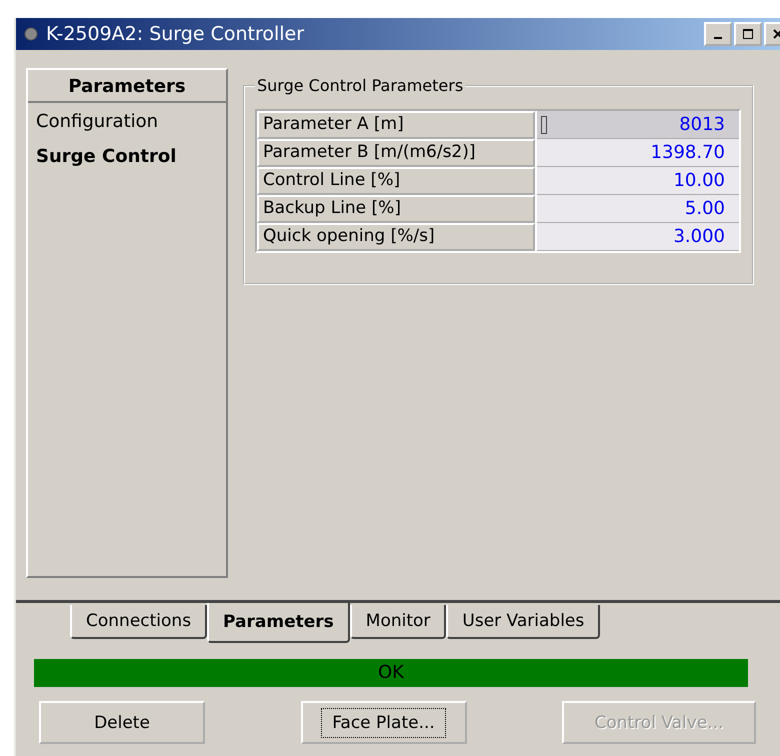 This screenshot has height=756, width=780. Describe the element at coordinates (396, 153) in the screenshot. I see `row-header: Parameter B [m/(m6/s2)]` at that location.